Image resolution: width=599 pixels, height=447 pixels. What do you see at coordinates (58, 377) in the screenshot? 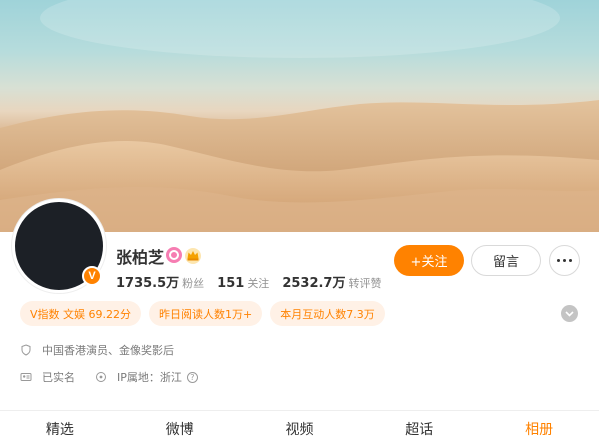
I see `real-name-text: 已实名` at bounding box center [58, 377].